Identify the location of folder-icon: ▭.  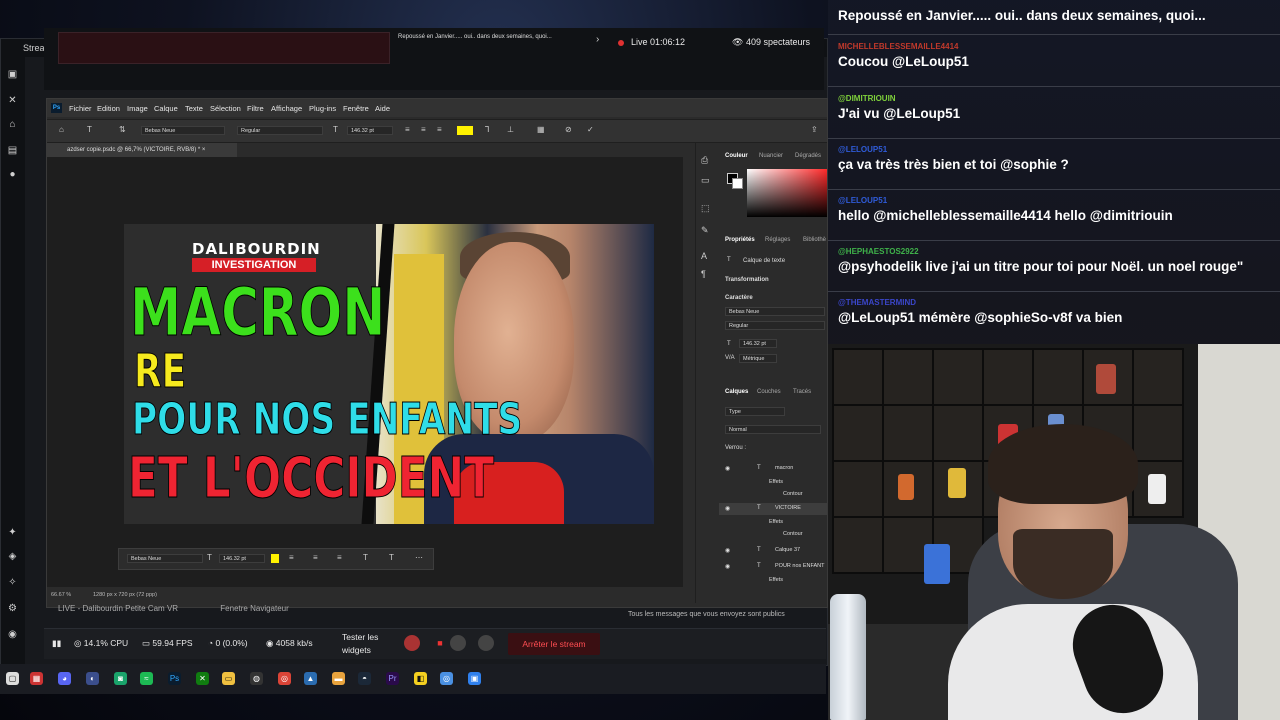
(228, 678).